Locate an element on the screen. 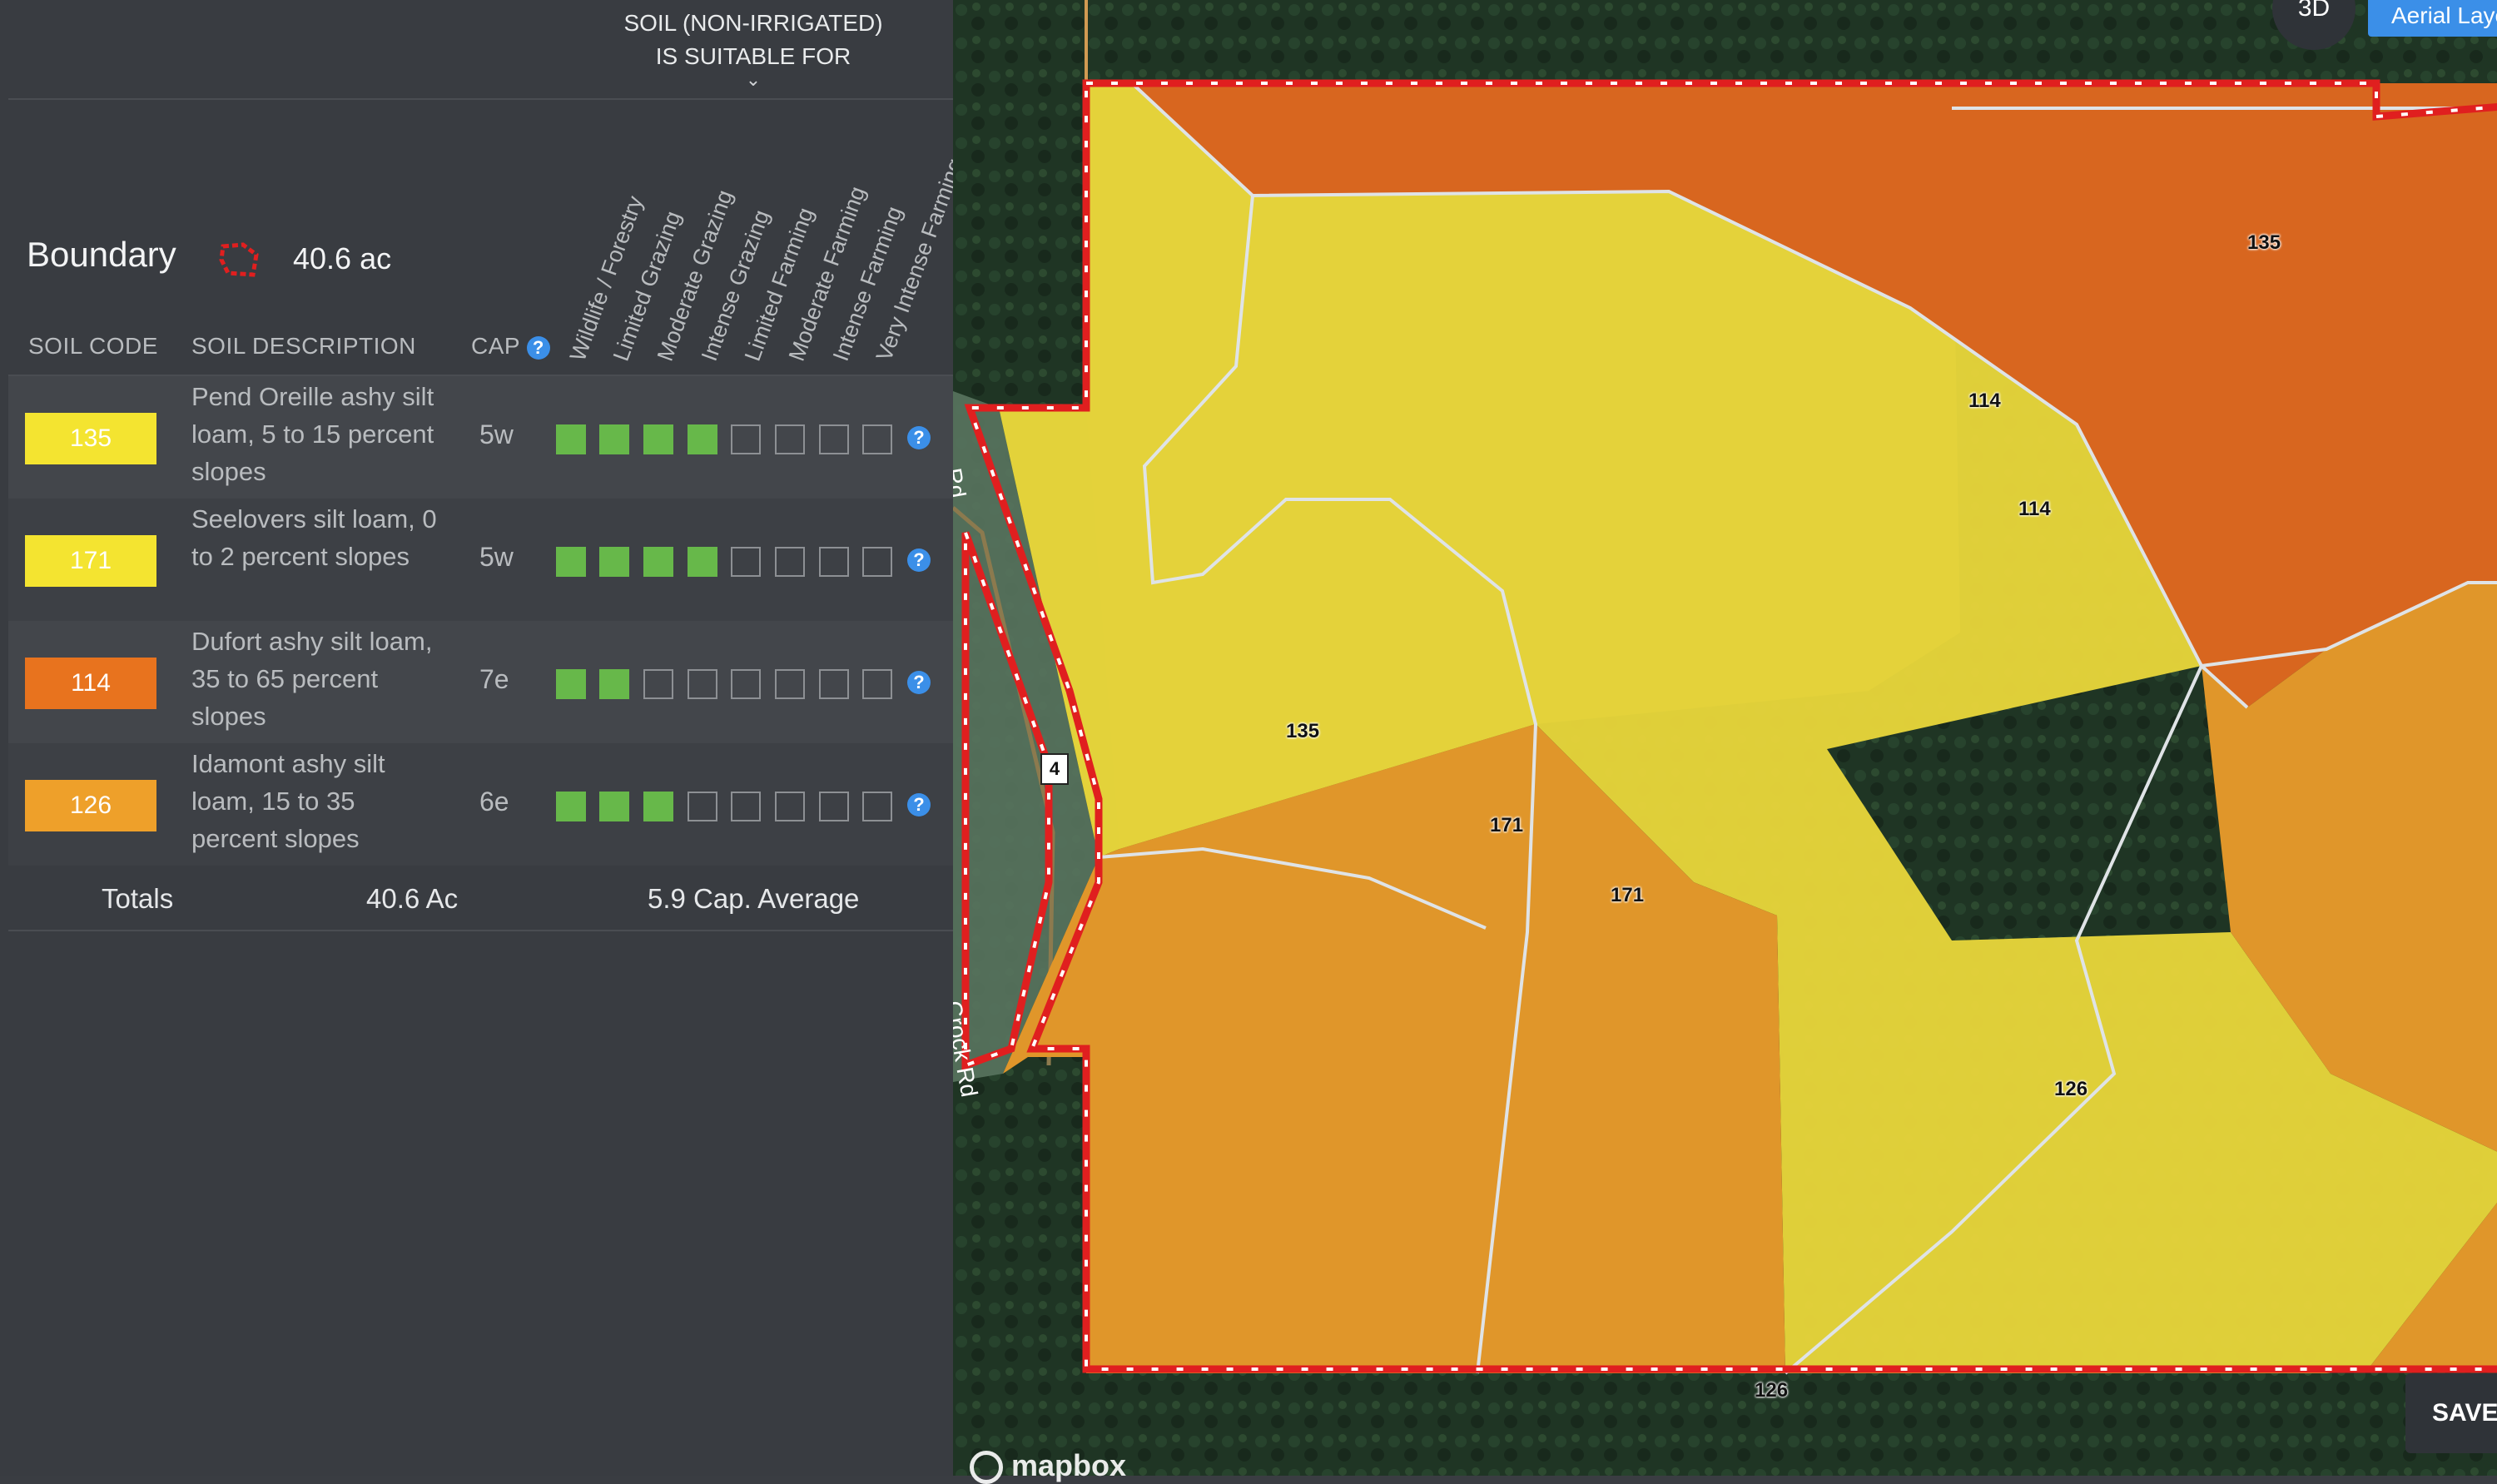 This screenshot has height=1484, width=2497. totals-area: 40.6 Ac is located at coordinates (413, 898).